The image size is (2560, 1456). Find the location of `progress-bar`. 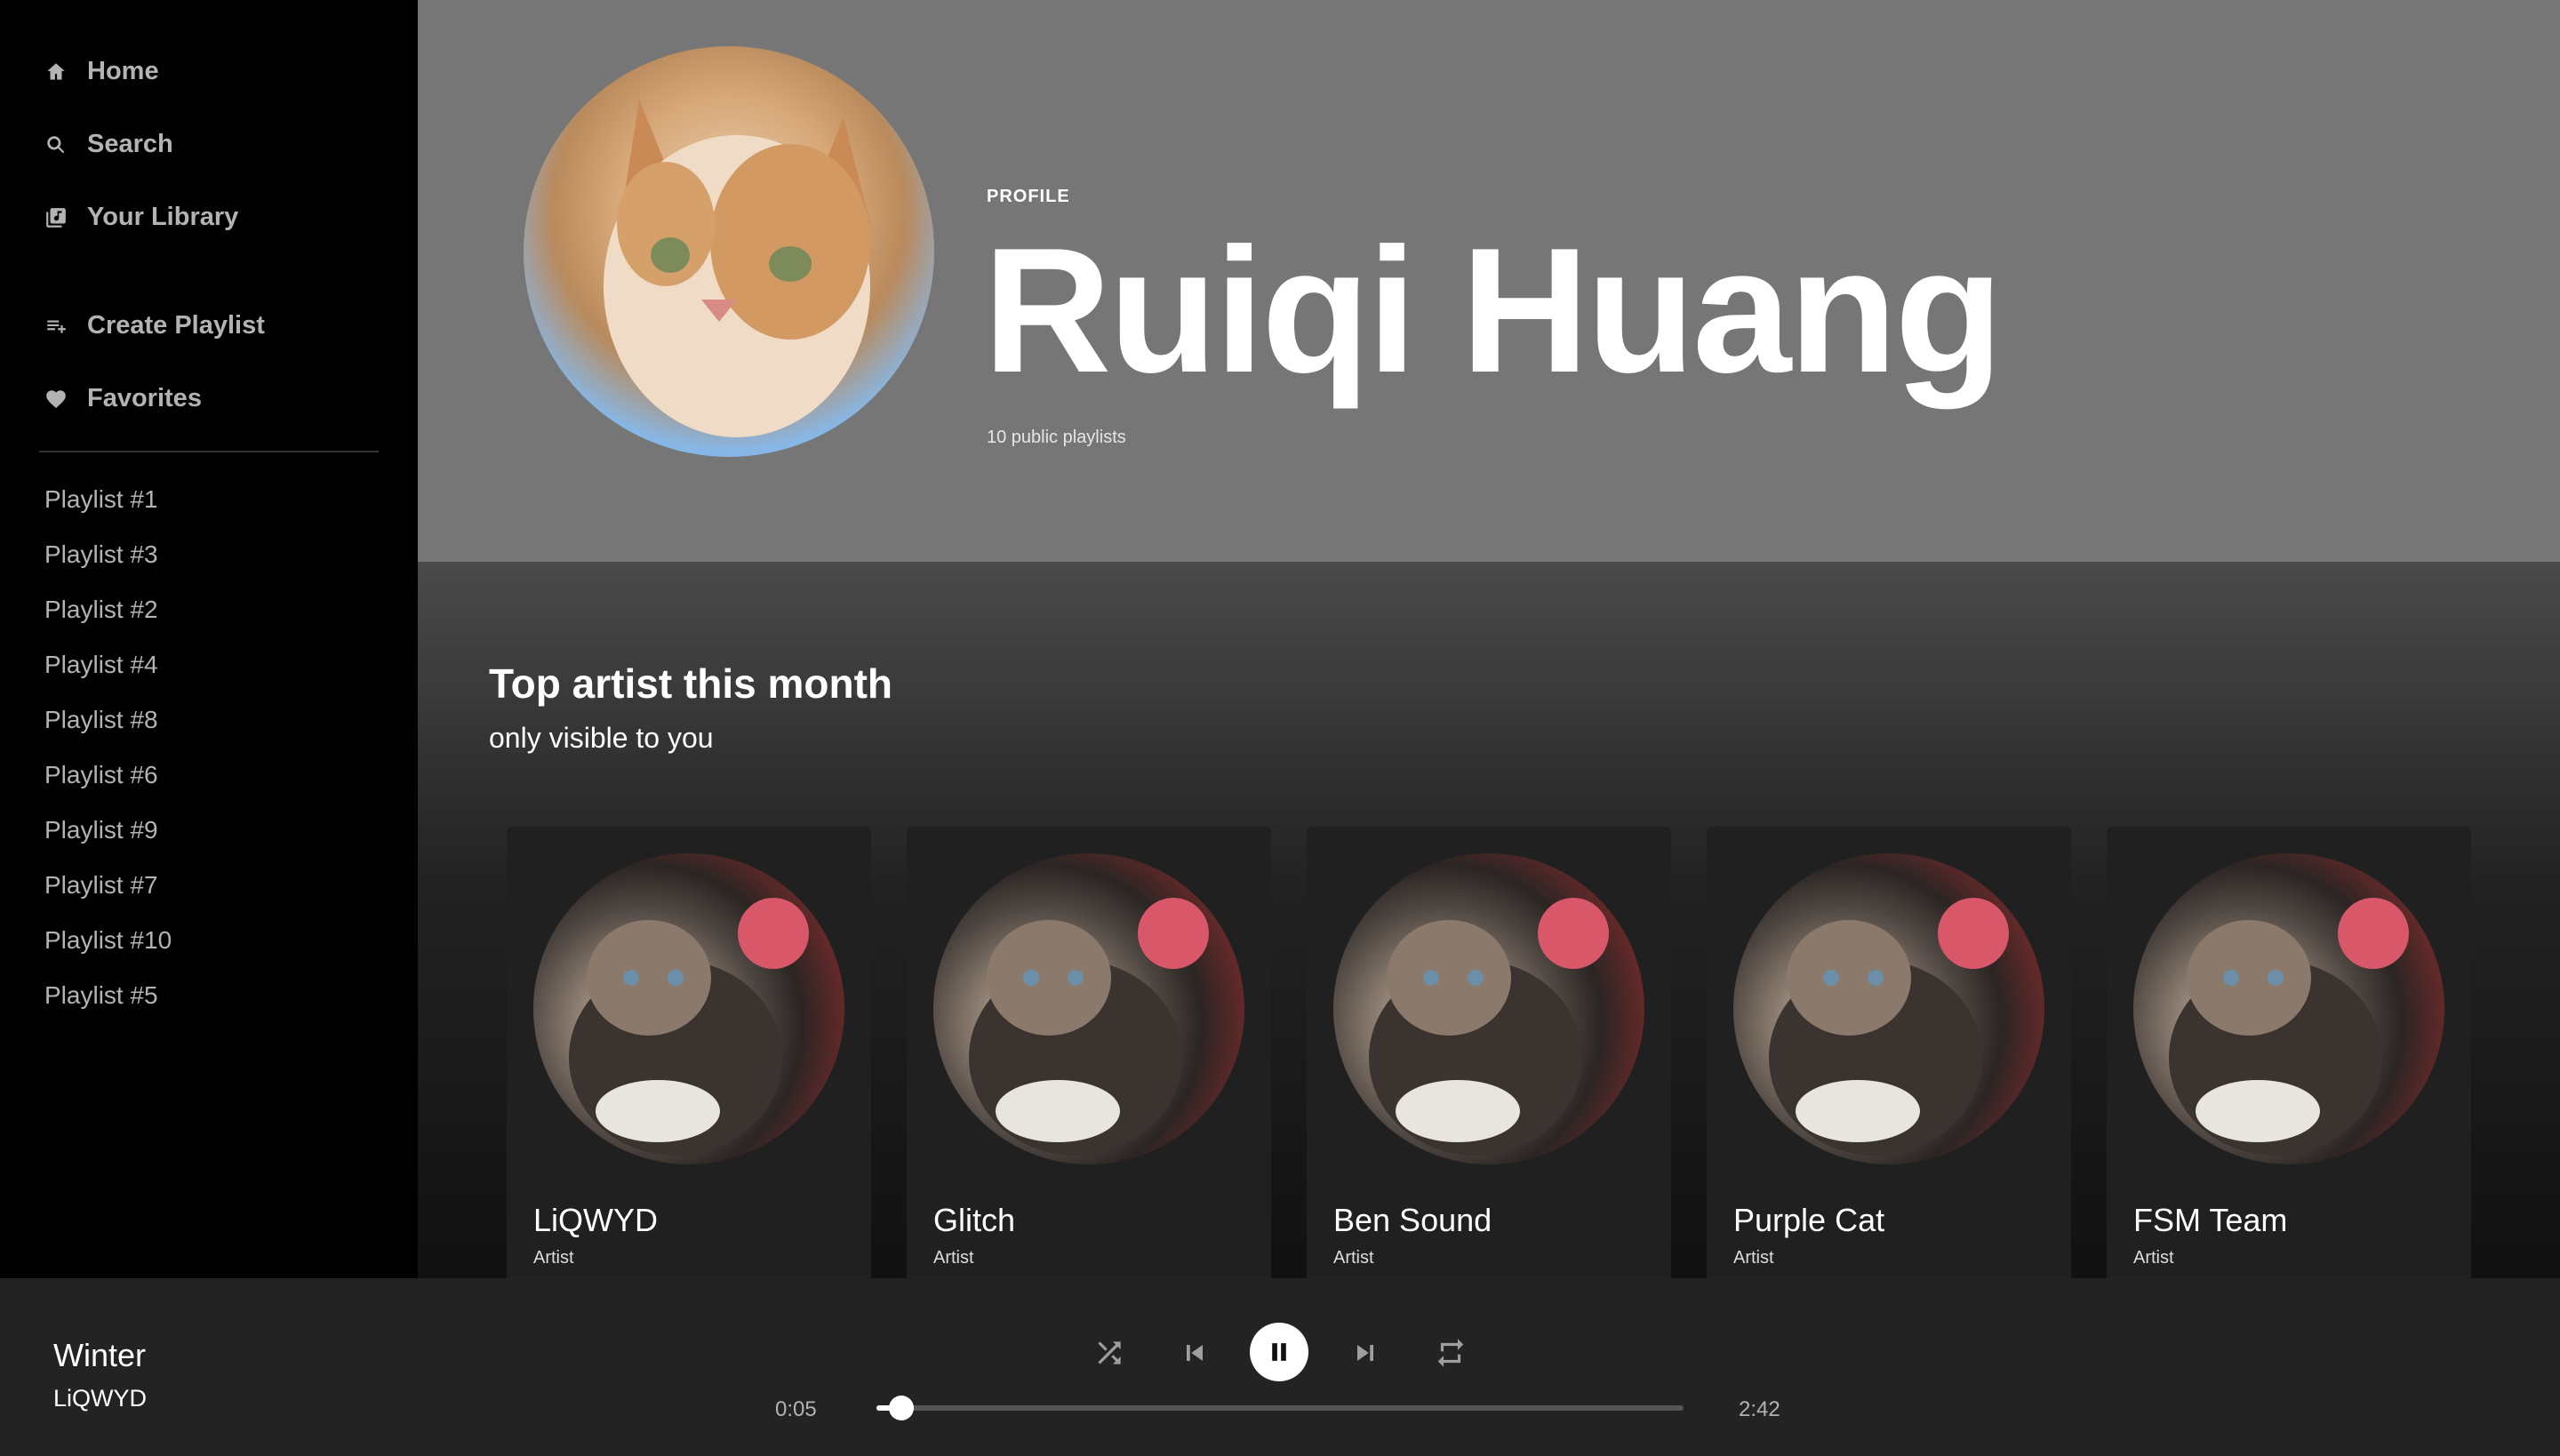

progress-bar is located at coordinates (1280, 1408).